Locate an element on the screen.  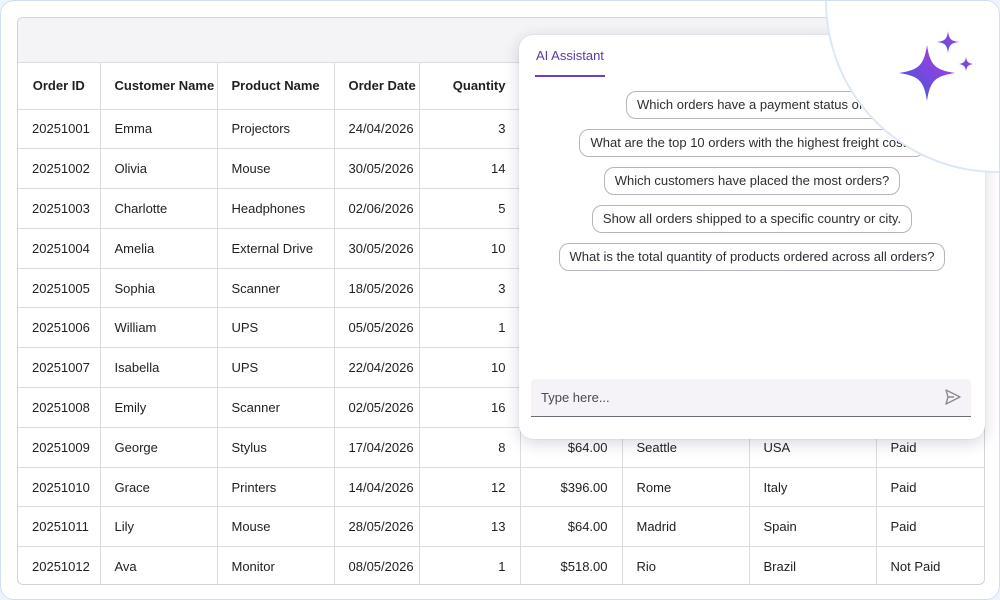
table-cell: 20251005 is located at coordinates (59, 288).